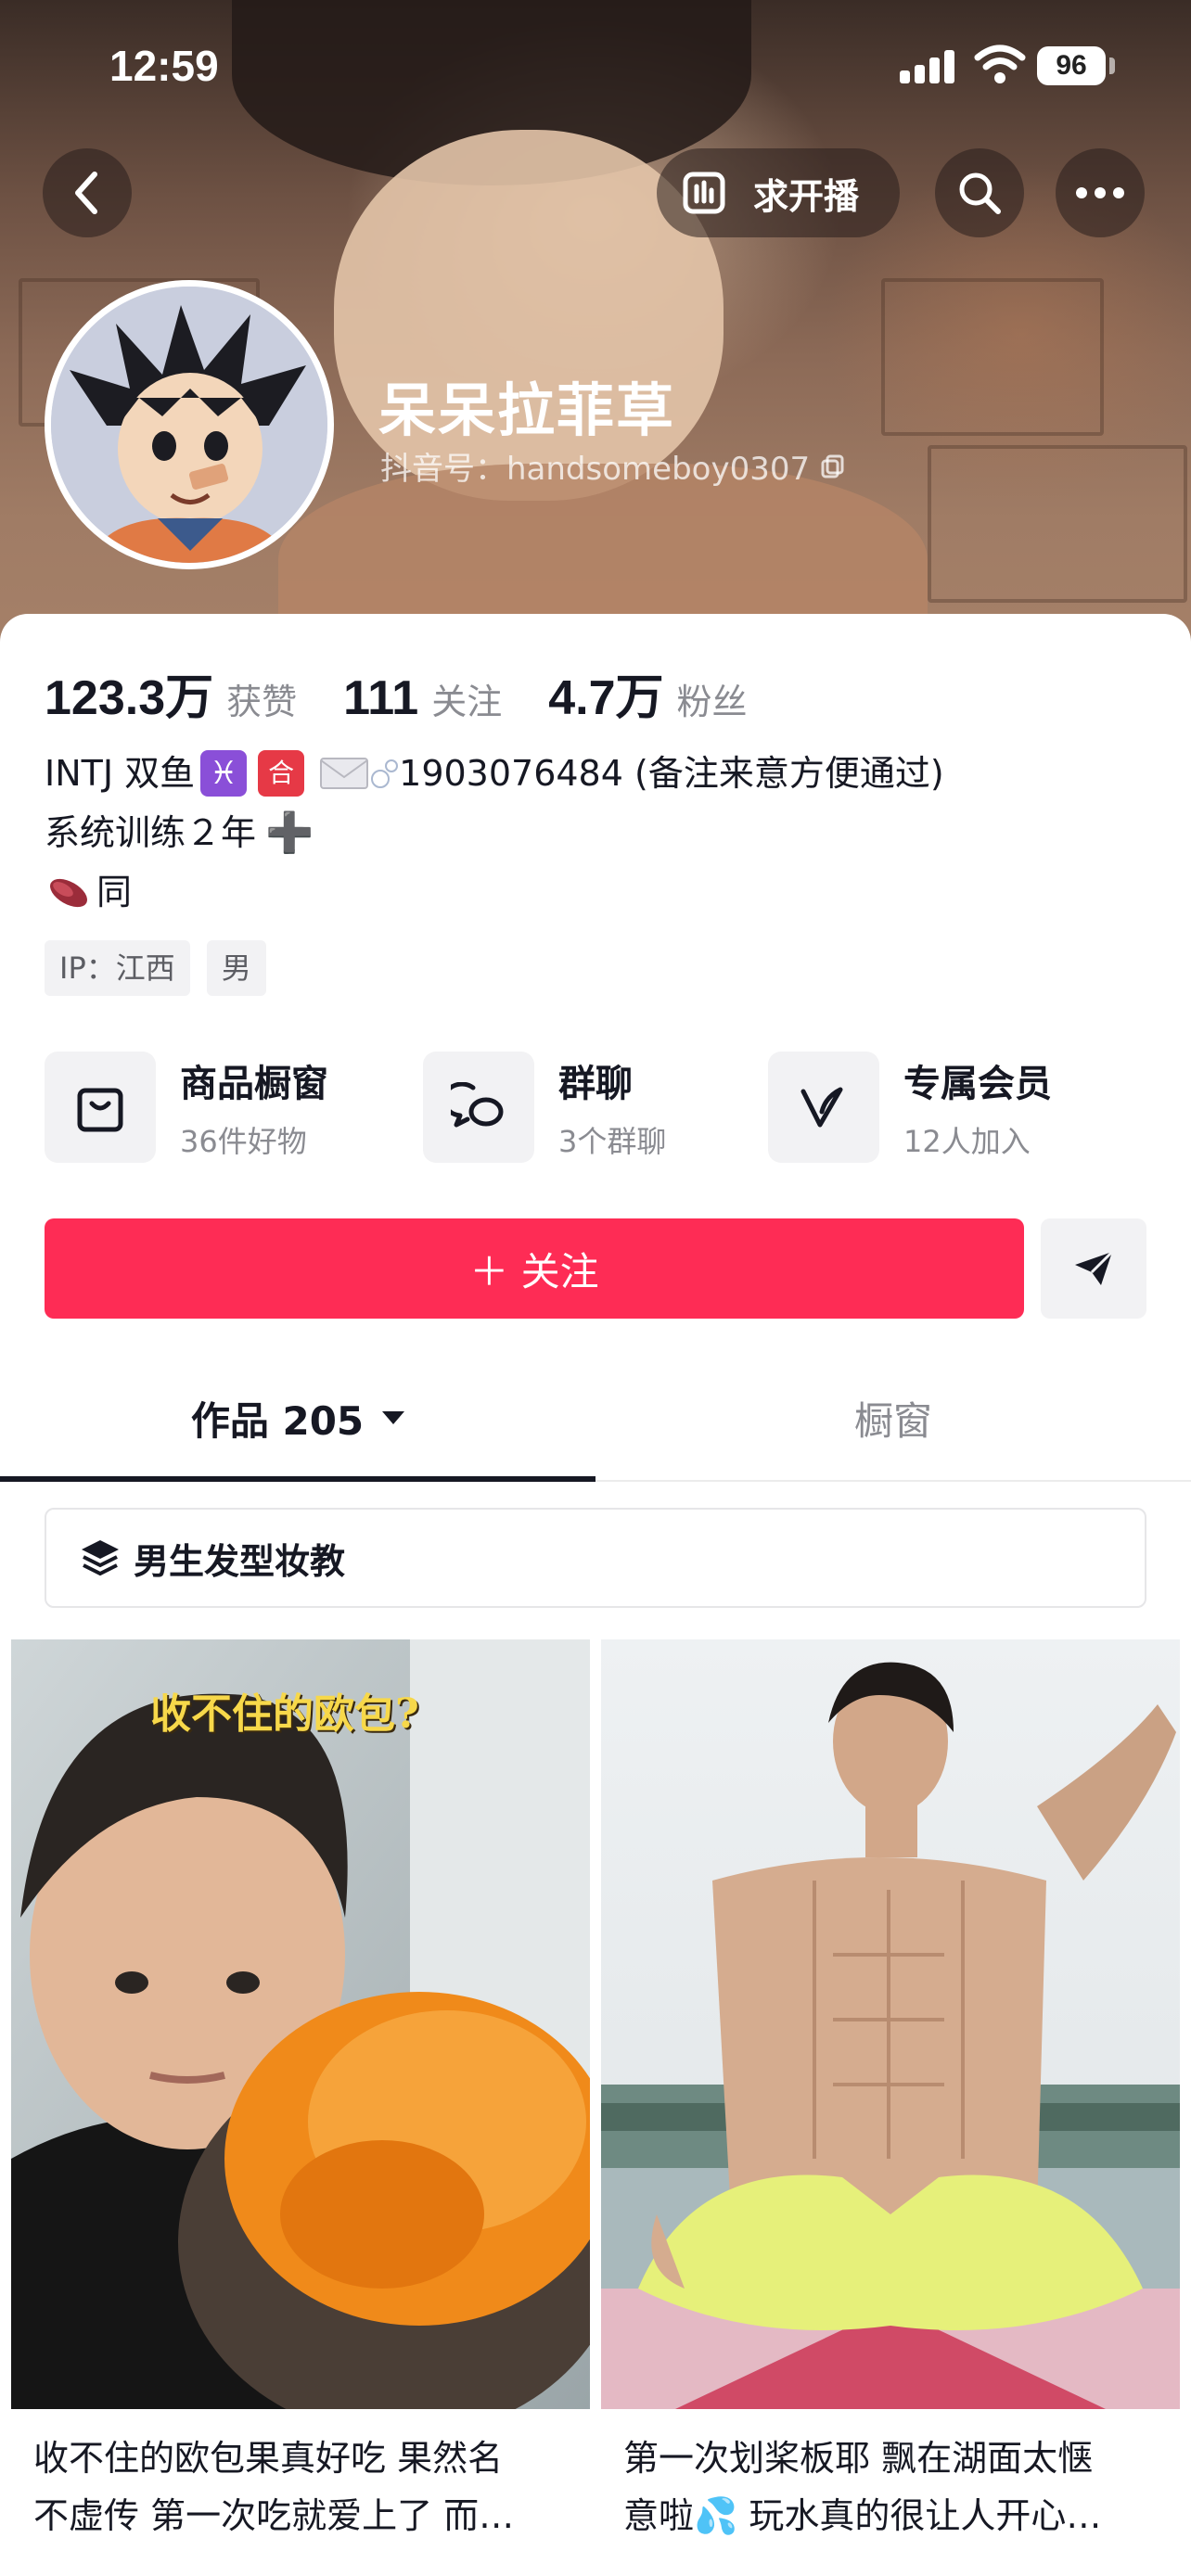 The width and height of the screenshot is (1191, 2576). Describe the element at coordinates (385, 773) in the screenshot. I see `bubbles-icon` at that location.